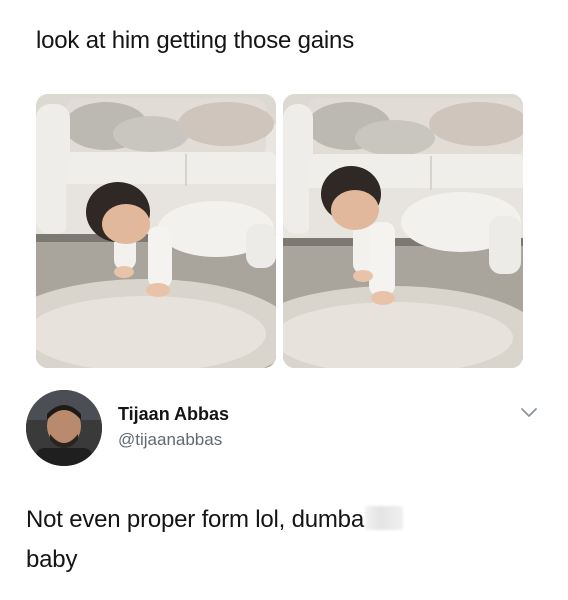 The image size is (568, 600). I want to click on tweet-text-line-1-content: Not even proper form lol, dumba, so click(195, 519).